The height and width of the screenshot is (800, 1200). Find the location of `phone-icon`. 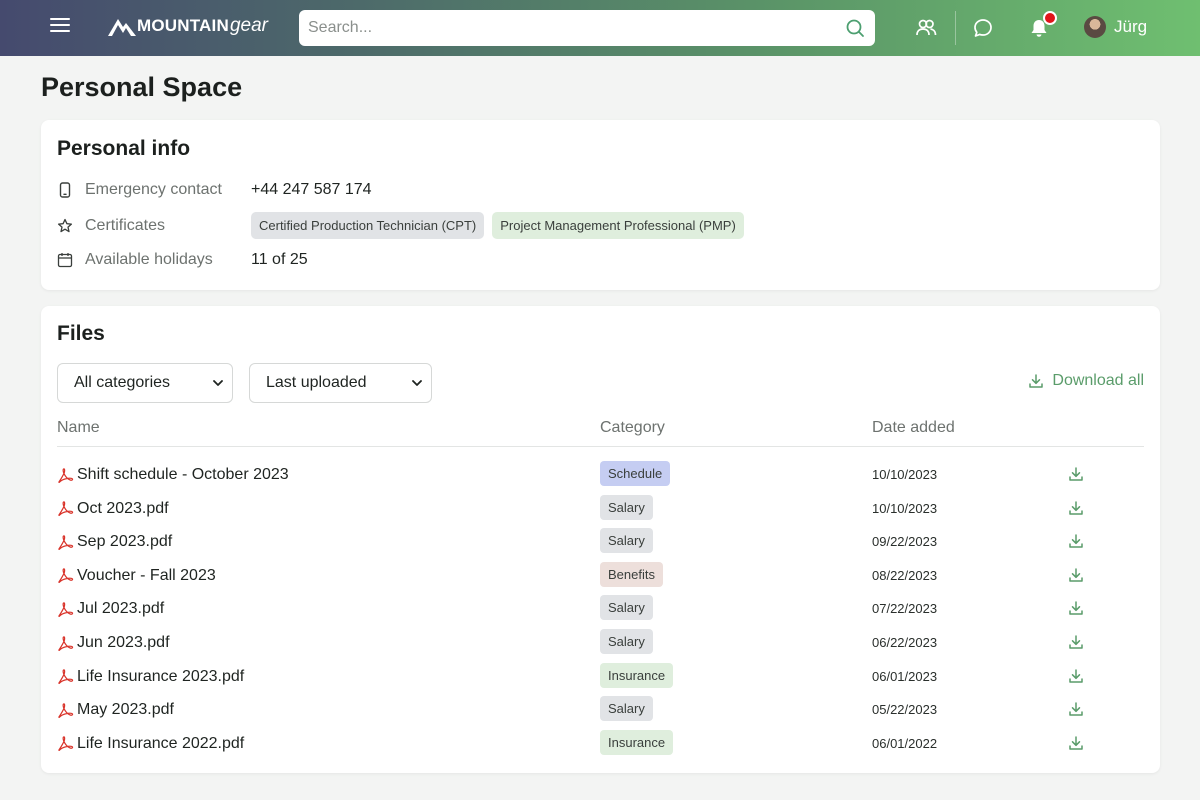

phone-icon is located at coordinates (65, 190).